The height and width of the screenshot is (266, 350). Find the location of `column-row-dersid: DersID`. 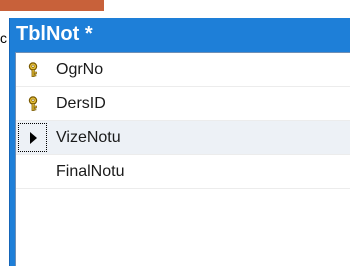

column-row-dersid: DersID is located at coordinates (183, 104).